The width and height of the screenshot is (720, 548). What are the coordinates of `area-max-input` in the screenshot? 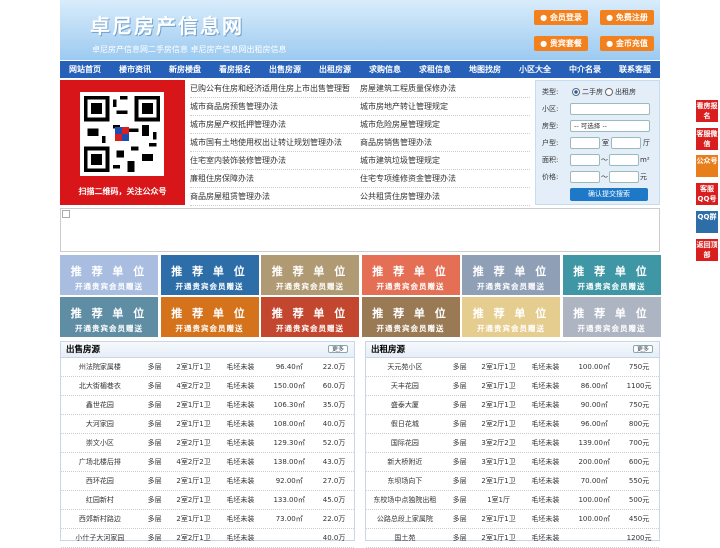 It's located at (624, 160).